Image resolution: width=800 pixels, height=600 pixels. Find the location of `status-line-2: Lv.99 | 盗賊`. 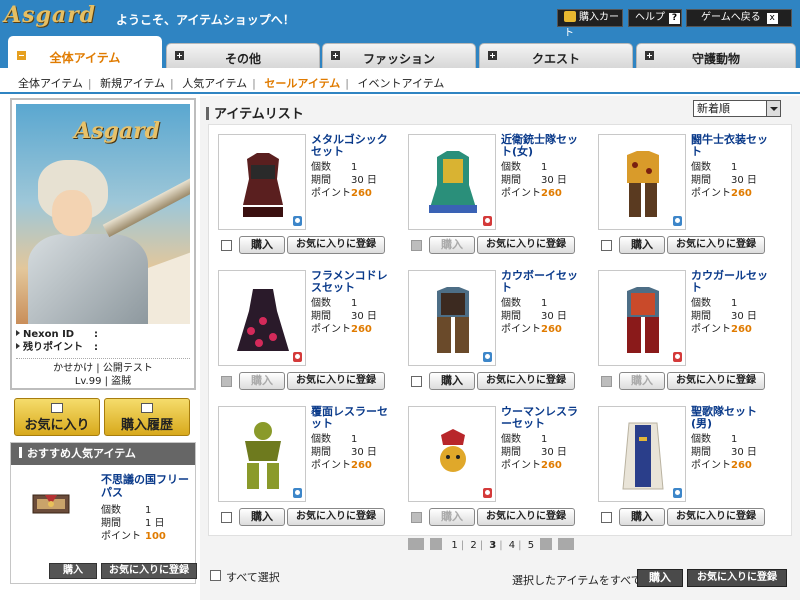

status-line-2: Lv.99 | 盗賊 is located at coordinates (103, 381).